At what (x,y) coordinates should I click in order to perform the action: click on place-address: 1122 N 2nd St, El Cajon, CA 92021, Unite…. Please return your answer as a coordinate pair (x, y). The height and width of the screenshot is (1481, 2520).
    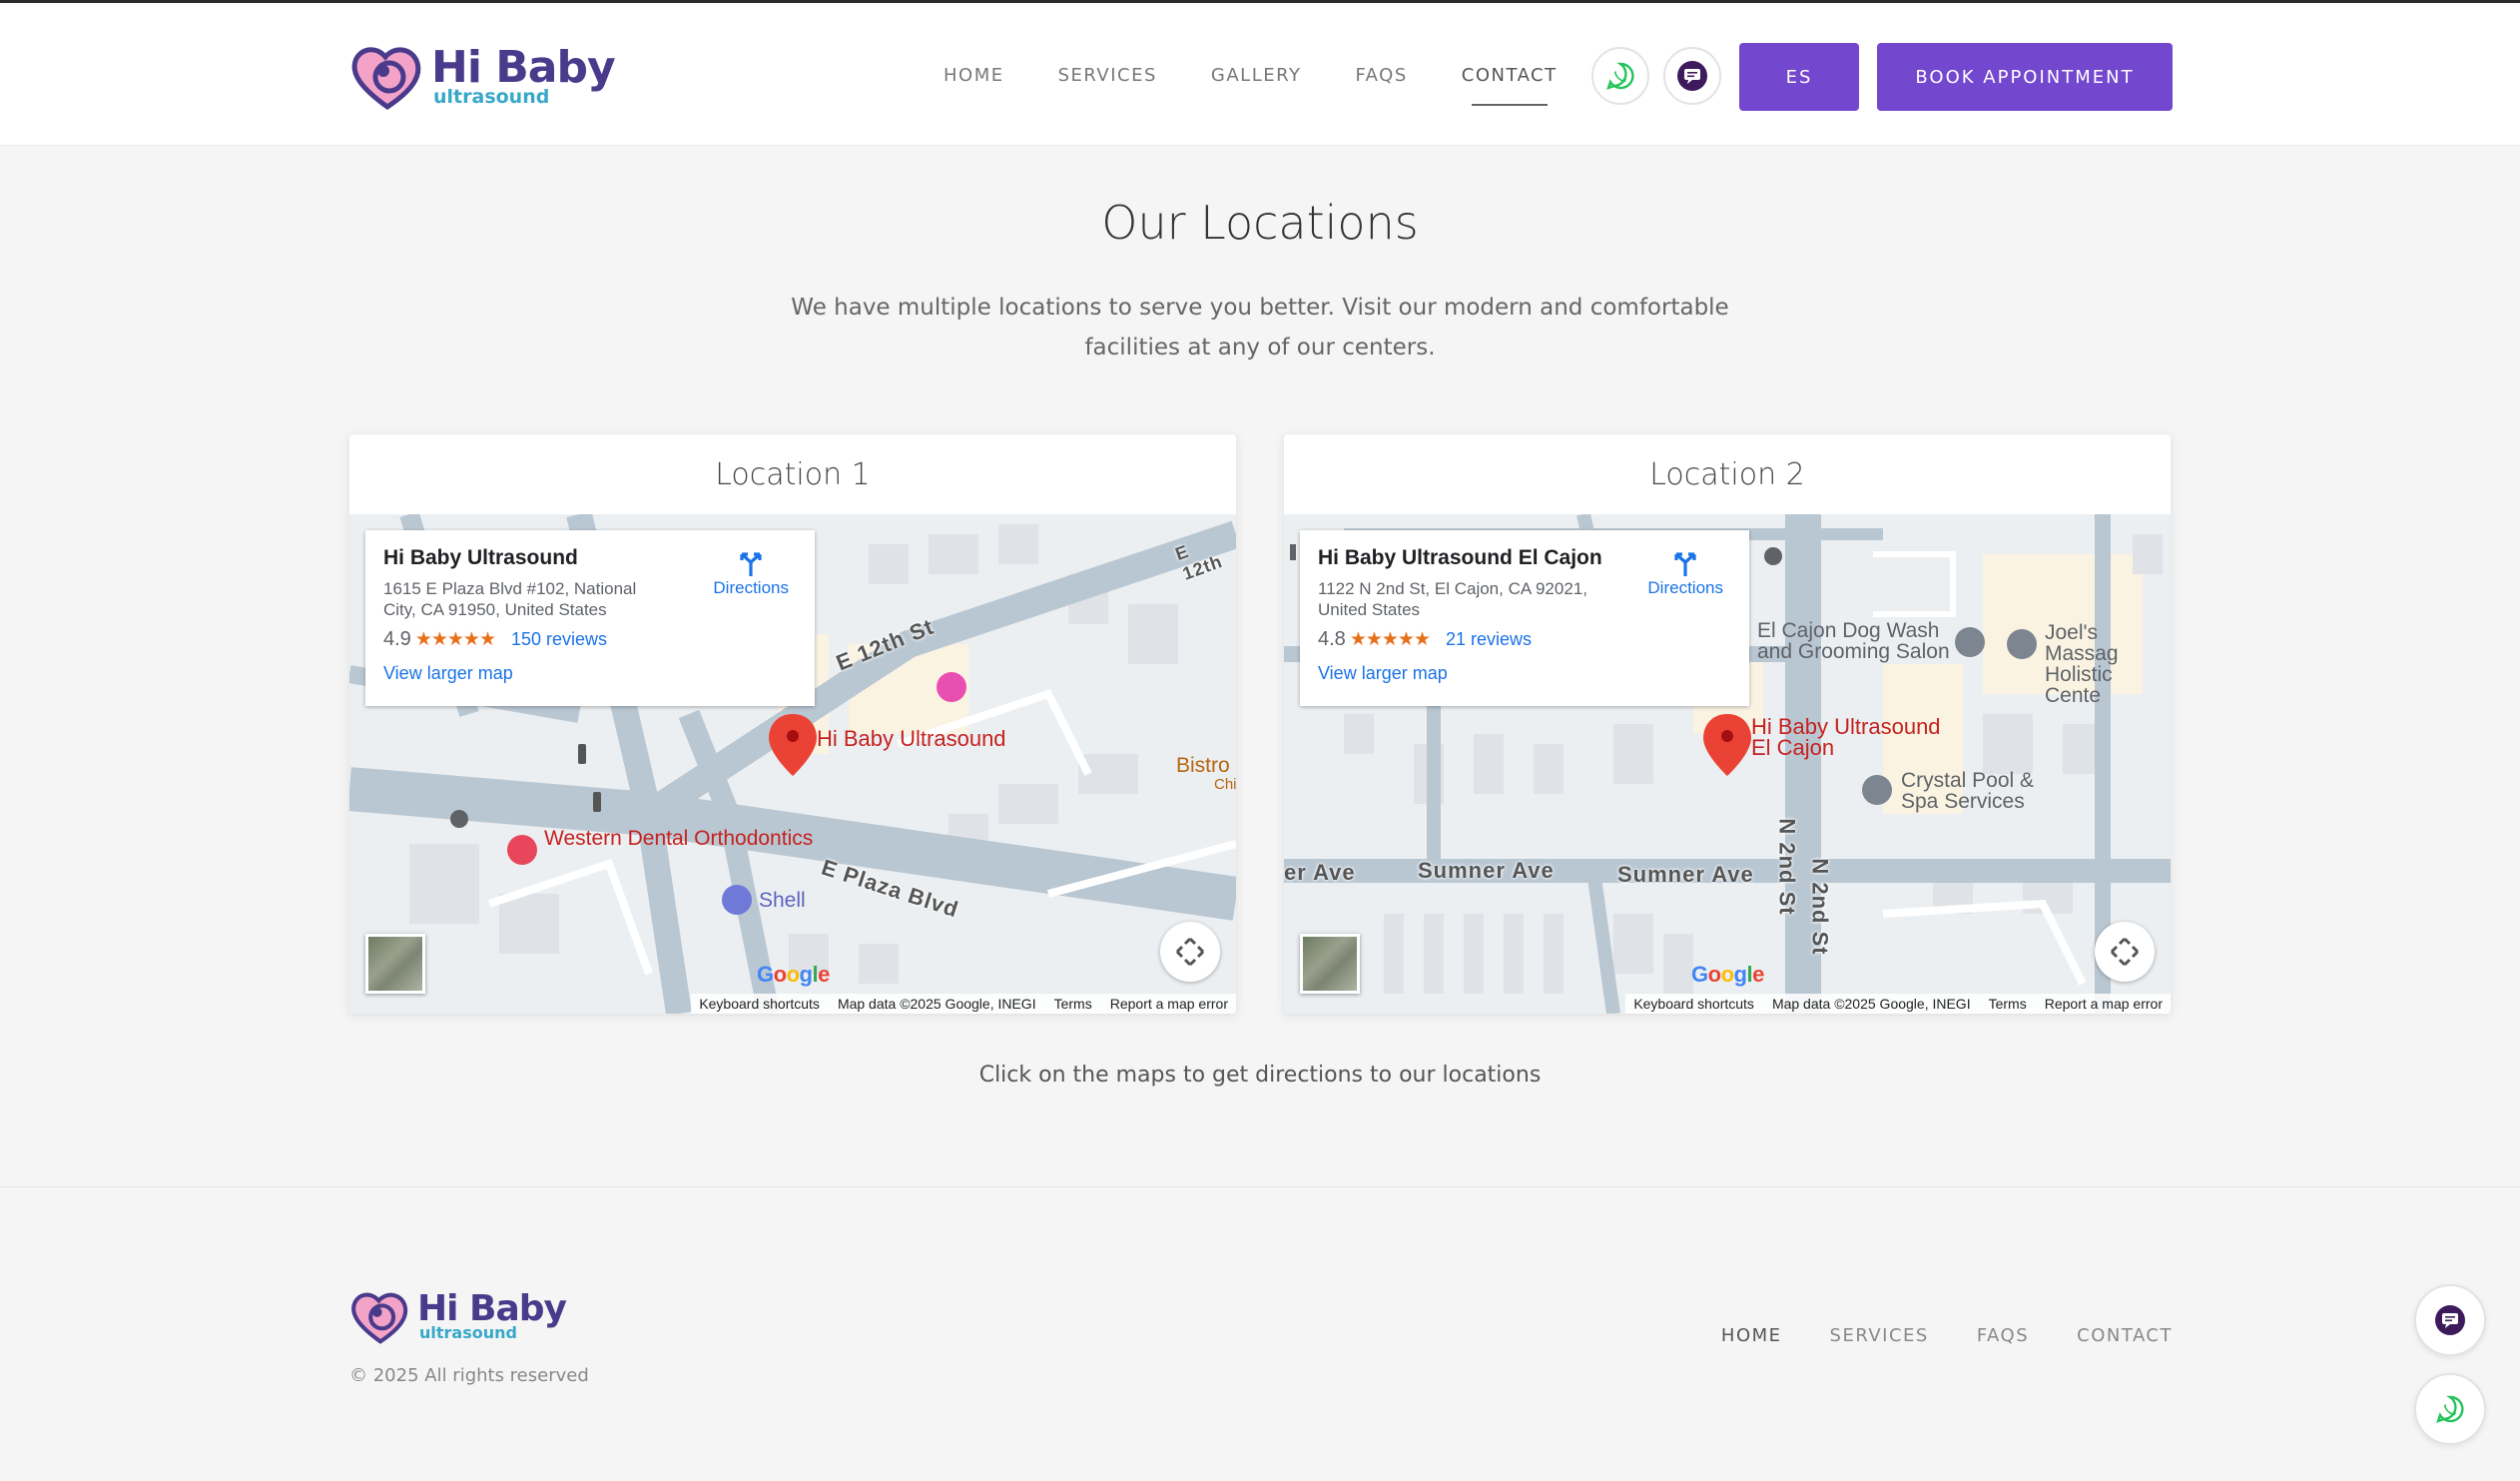
    Looking at the image, I should click on (1453, 599).